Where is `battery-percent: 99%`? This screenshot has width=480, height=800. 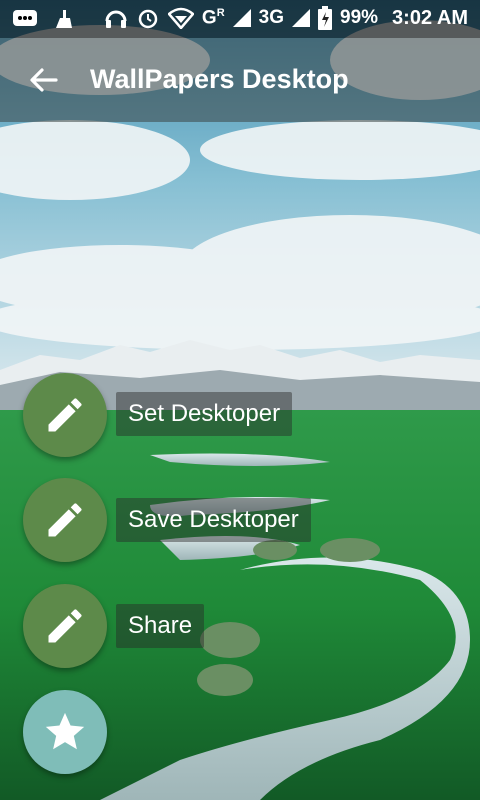
battery-percent: 99% is located at coordinates (359, 17).